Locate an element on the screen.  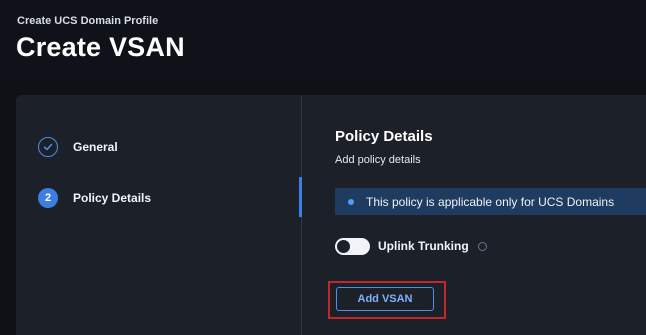
check-circle-icon is located at coordinates (48, 147).